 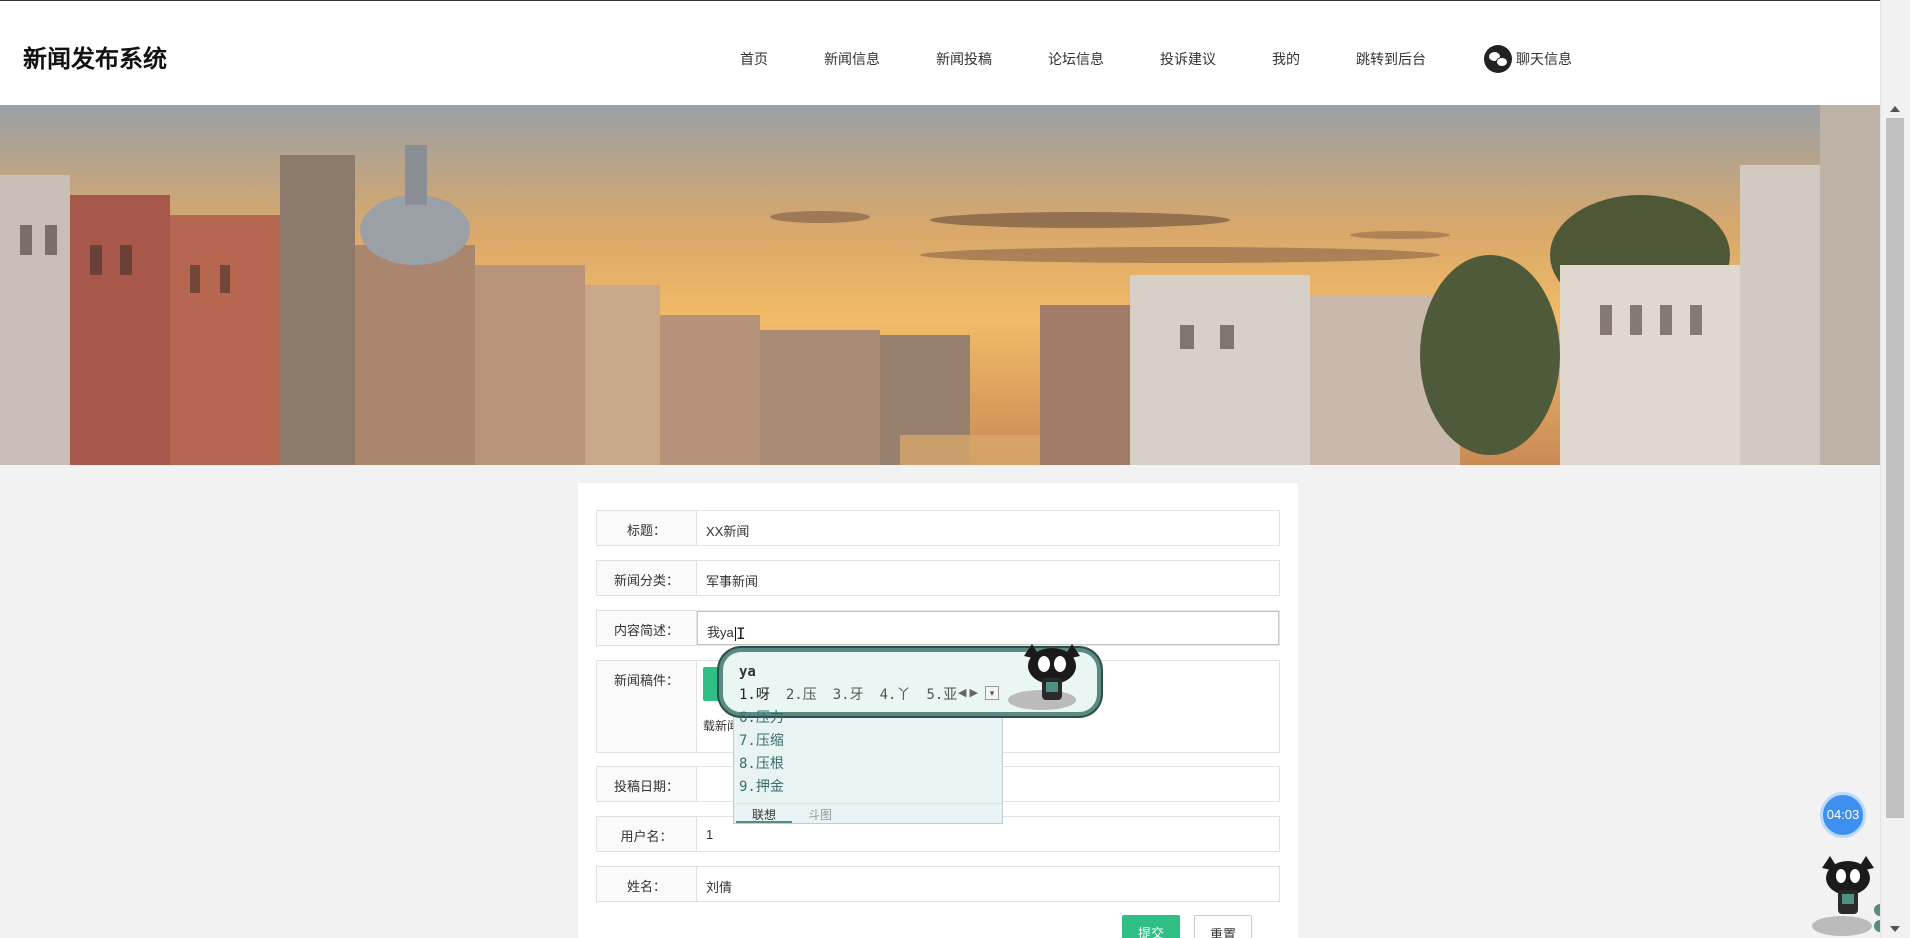 I want to click on nav-mine: 我的, so click(x=1286, y=59).